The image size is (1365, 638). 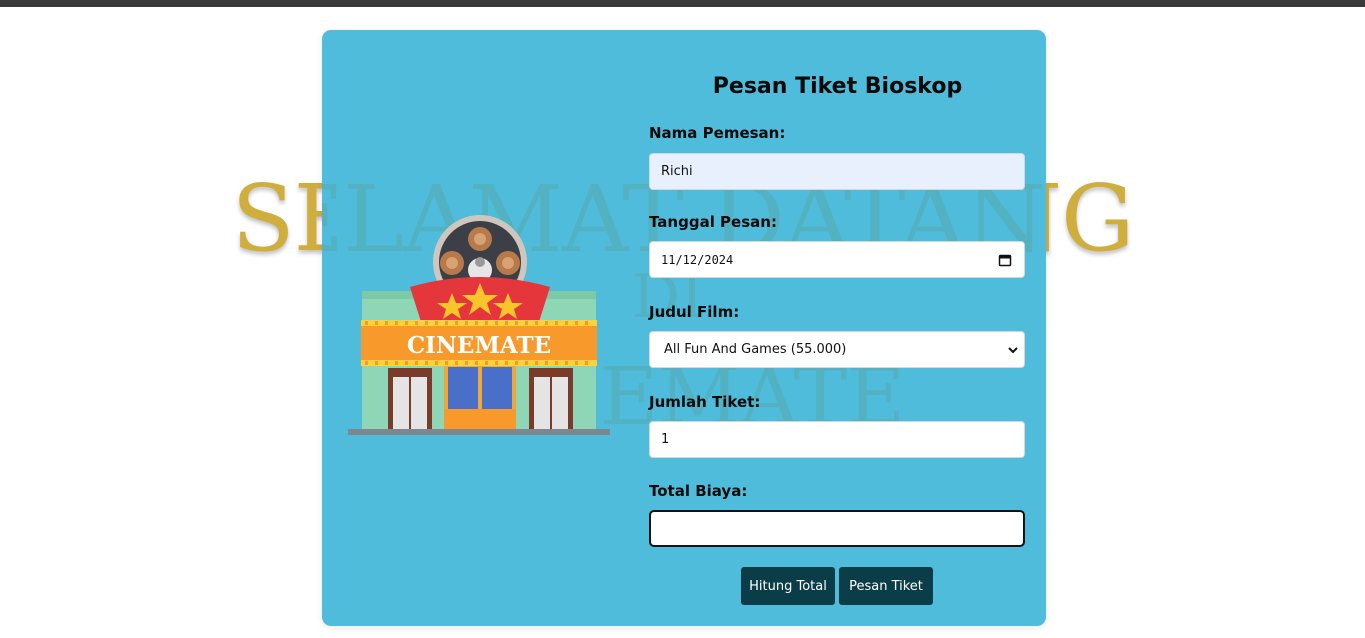 I want to click on date-input: 11/12/2024, so click(x=837, y=259).